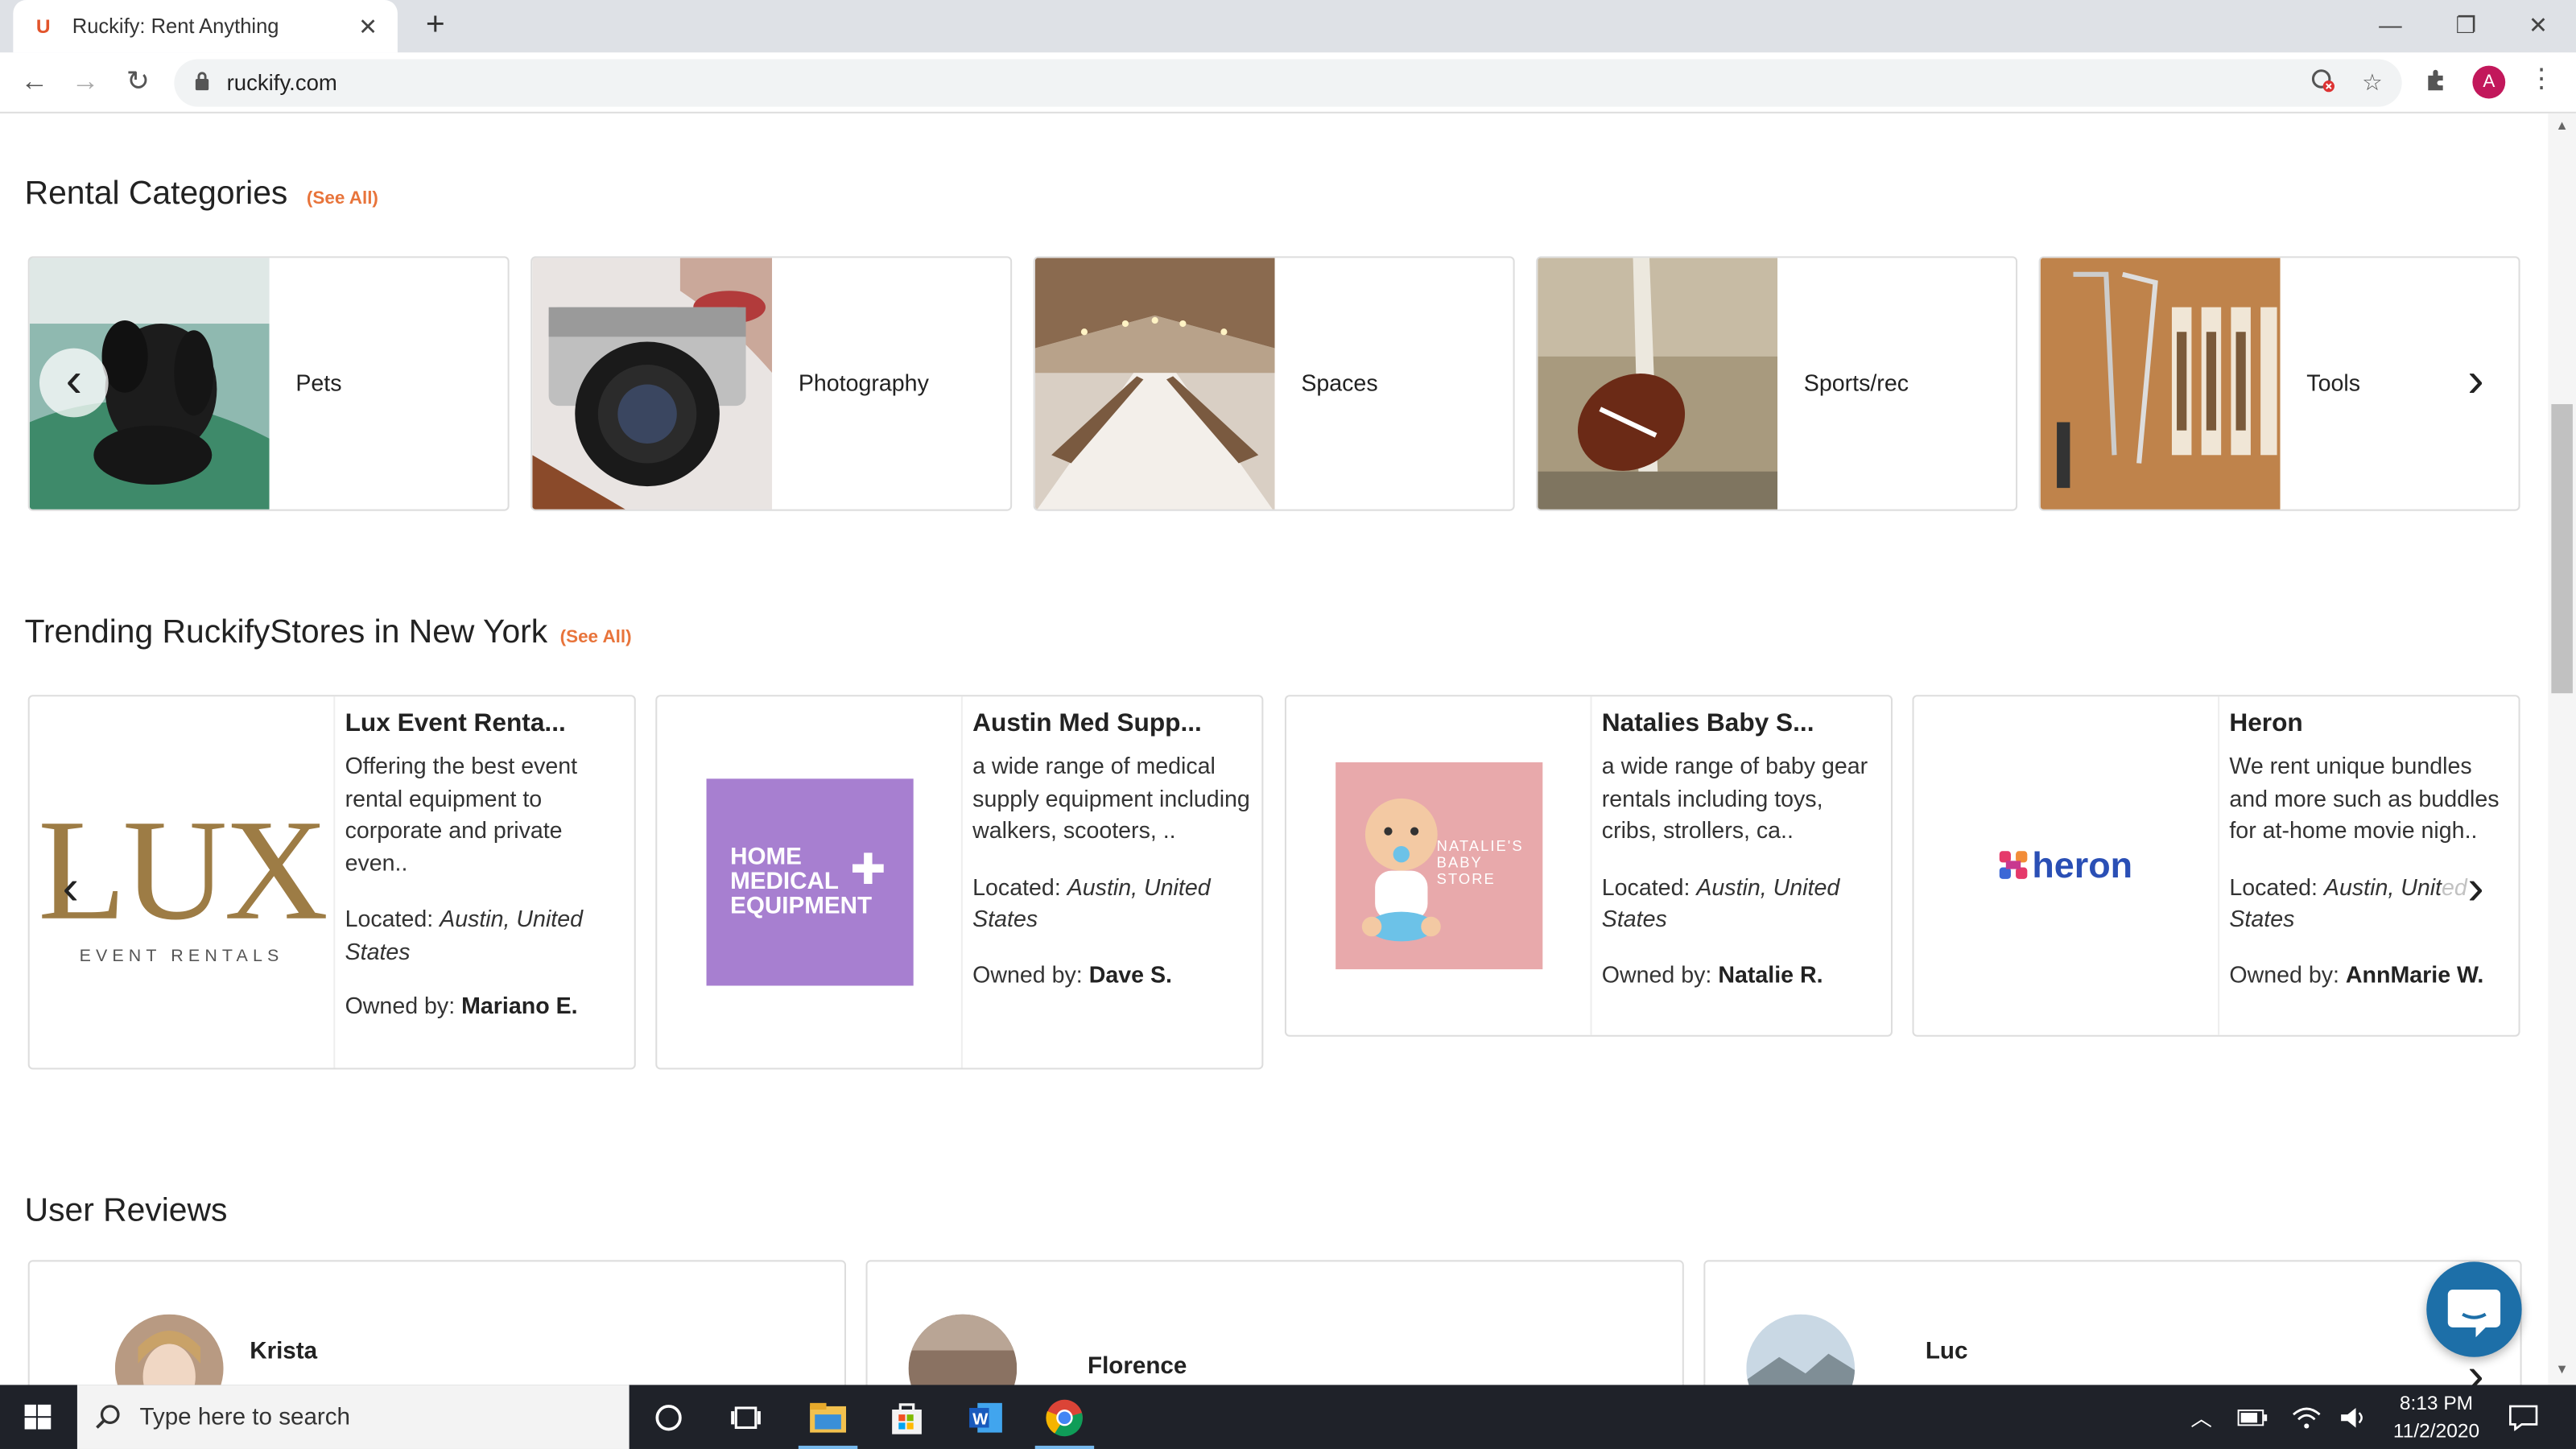 This screenshot has height=1449, width=2576. I want to click on category-card-photography: Photography, so click(771, 383).